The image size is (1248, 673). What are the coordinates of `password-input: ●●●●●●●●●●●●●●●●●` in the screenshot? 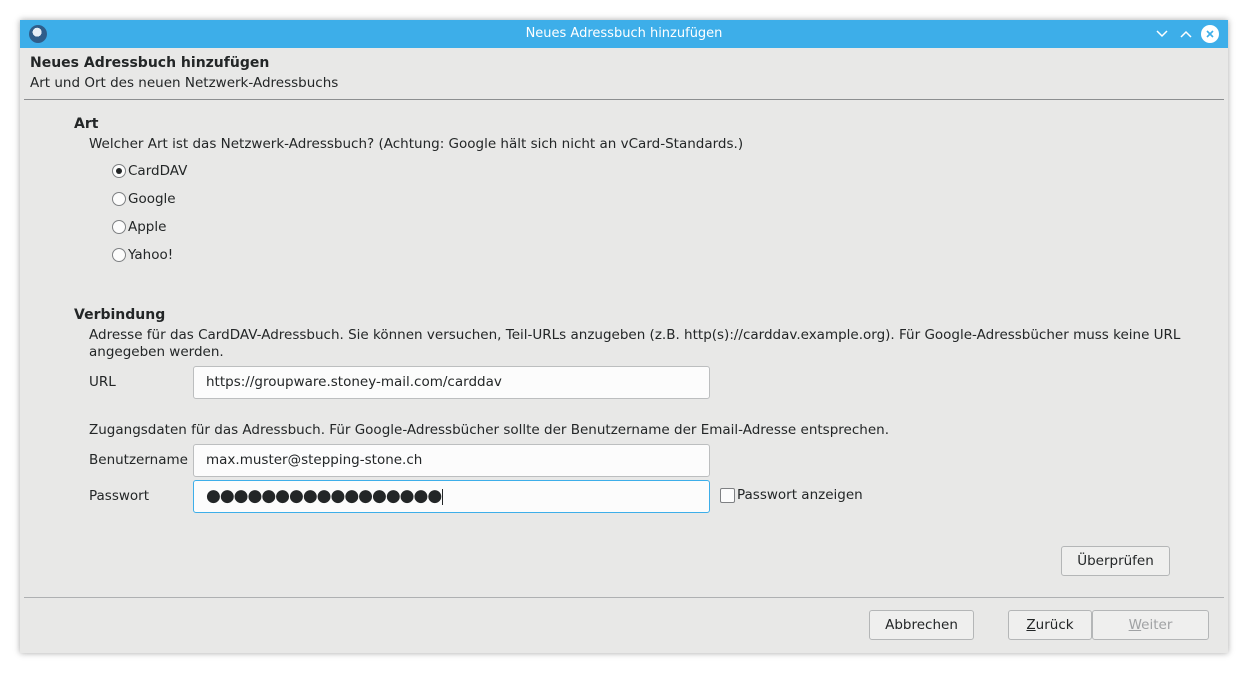 It's located at (451, 496).